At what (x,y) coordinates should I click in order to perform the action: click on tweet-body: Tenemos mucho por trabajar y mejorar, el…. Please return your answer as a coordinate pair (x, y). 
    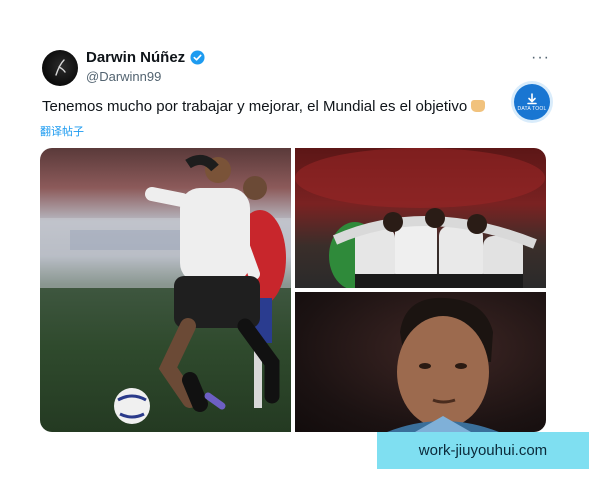
    Looking at the image, I should click on (255, 106).